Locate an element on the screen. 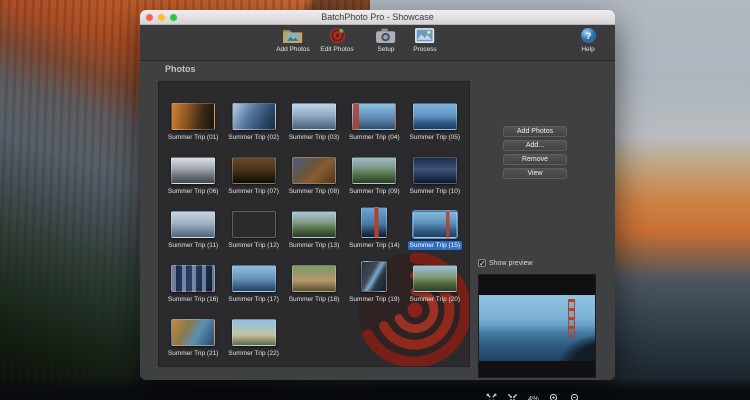  photo-item: Summer Trip (09) is located at coordinates (374, 169).